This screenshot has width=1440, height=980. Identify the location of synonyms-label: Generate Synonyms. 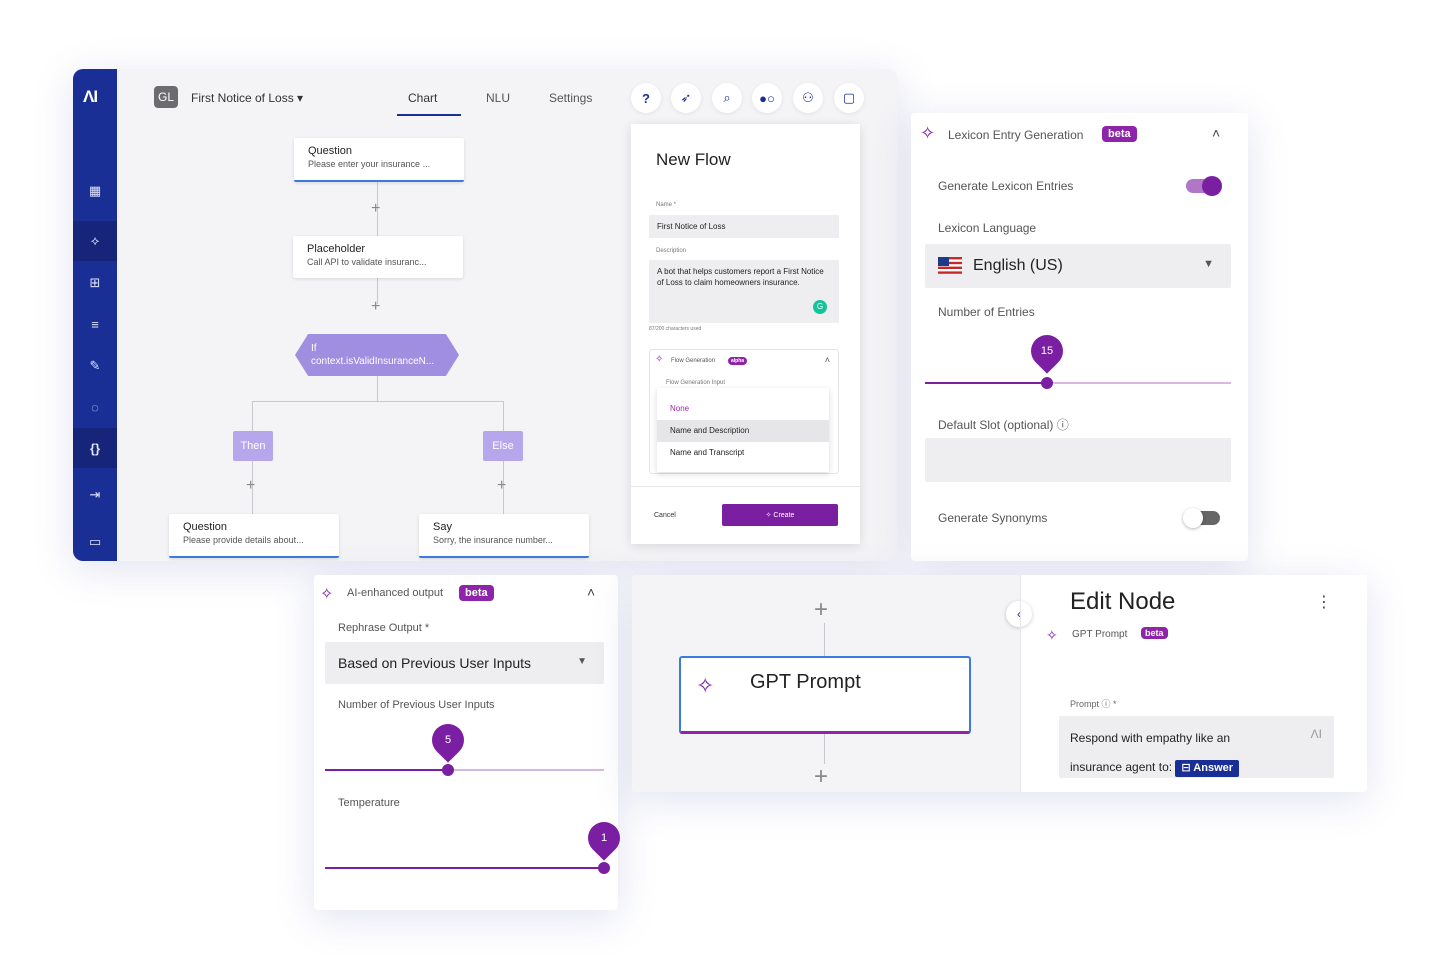
(993, 518).